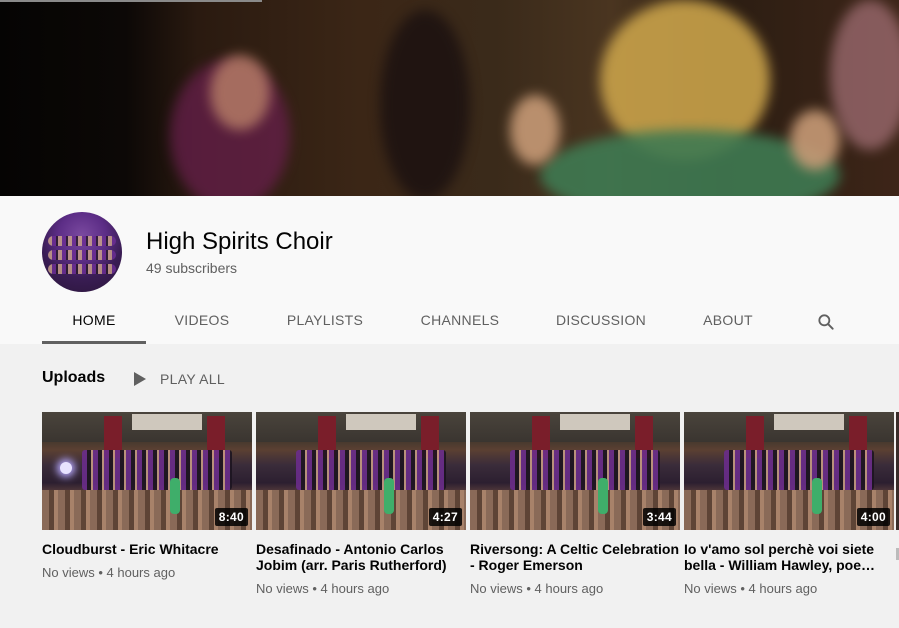 Image resolution: width=899 pixels, height=628 pixels. Describe the element at coordinates (601, 322) in the screenshot. I see `tab-discussion: DISCUSSION` at that location.